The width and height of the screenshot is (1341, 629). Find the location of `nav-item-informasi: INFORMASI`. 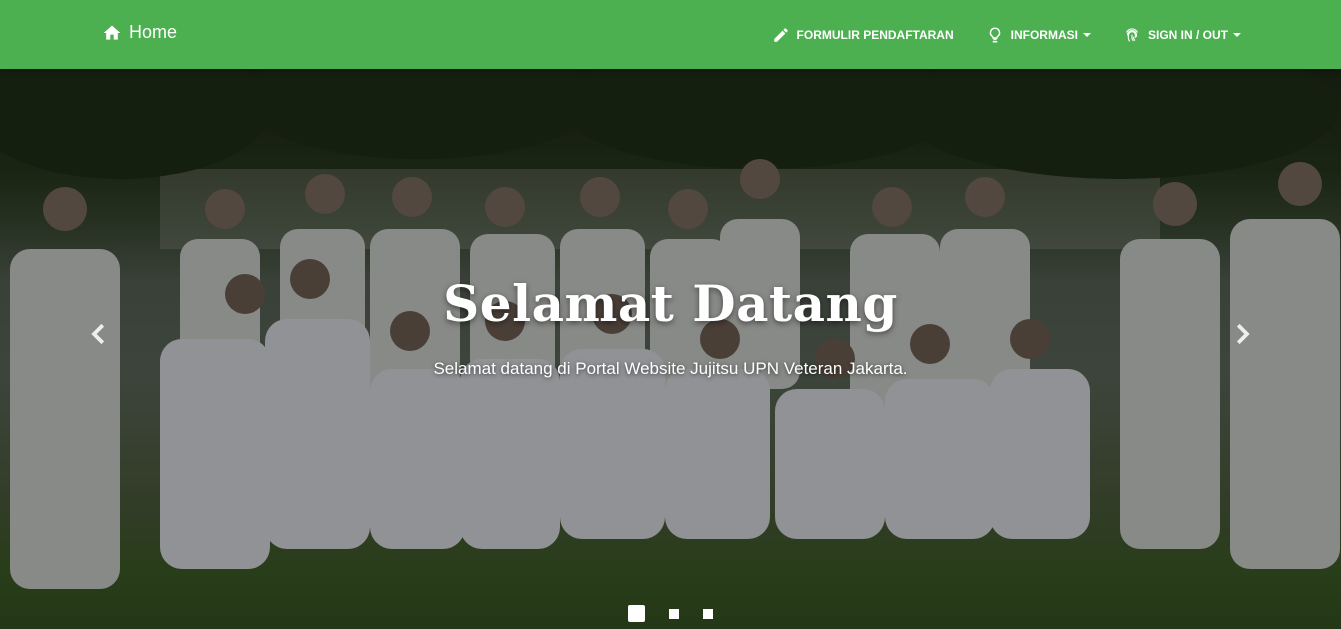

nav-item-informasi: INFORMASI is located at coordinates (1038, 35).